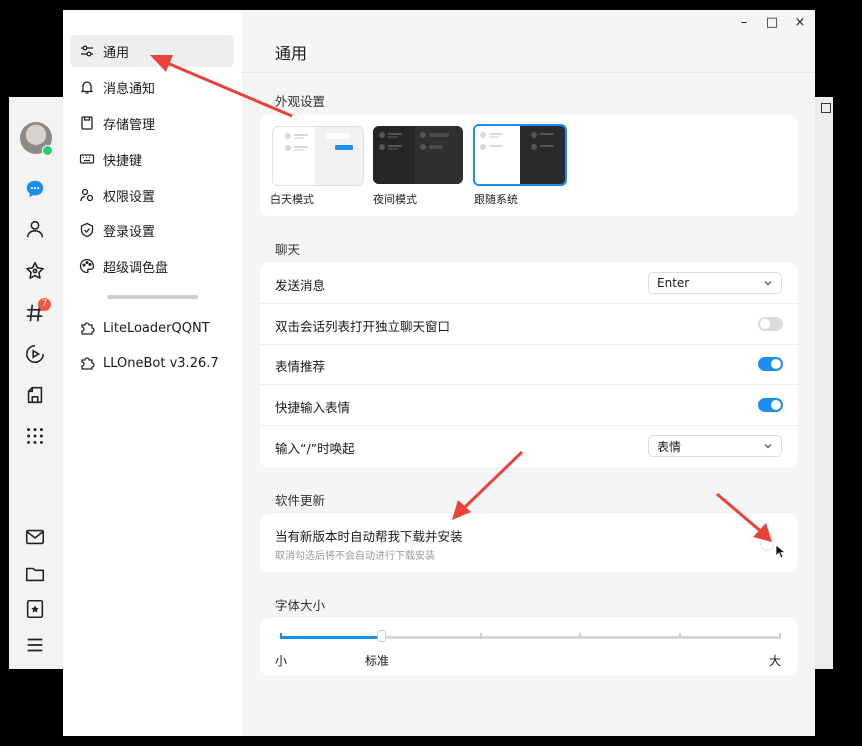 The height and width of the screenshot is (746, 862). Describe the element at coordinates (331, 637) in the screenshot. I see `font-size-slider-fill` at that location.